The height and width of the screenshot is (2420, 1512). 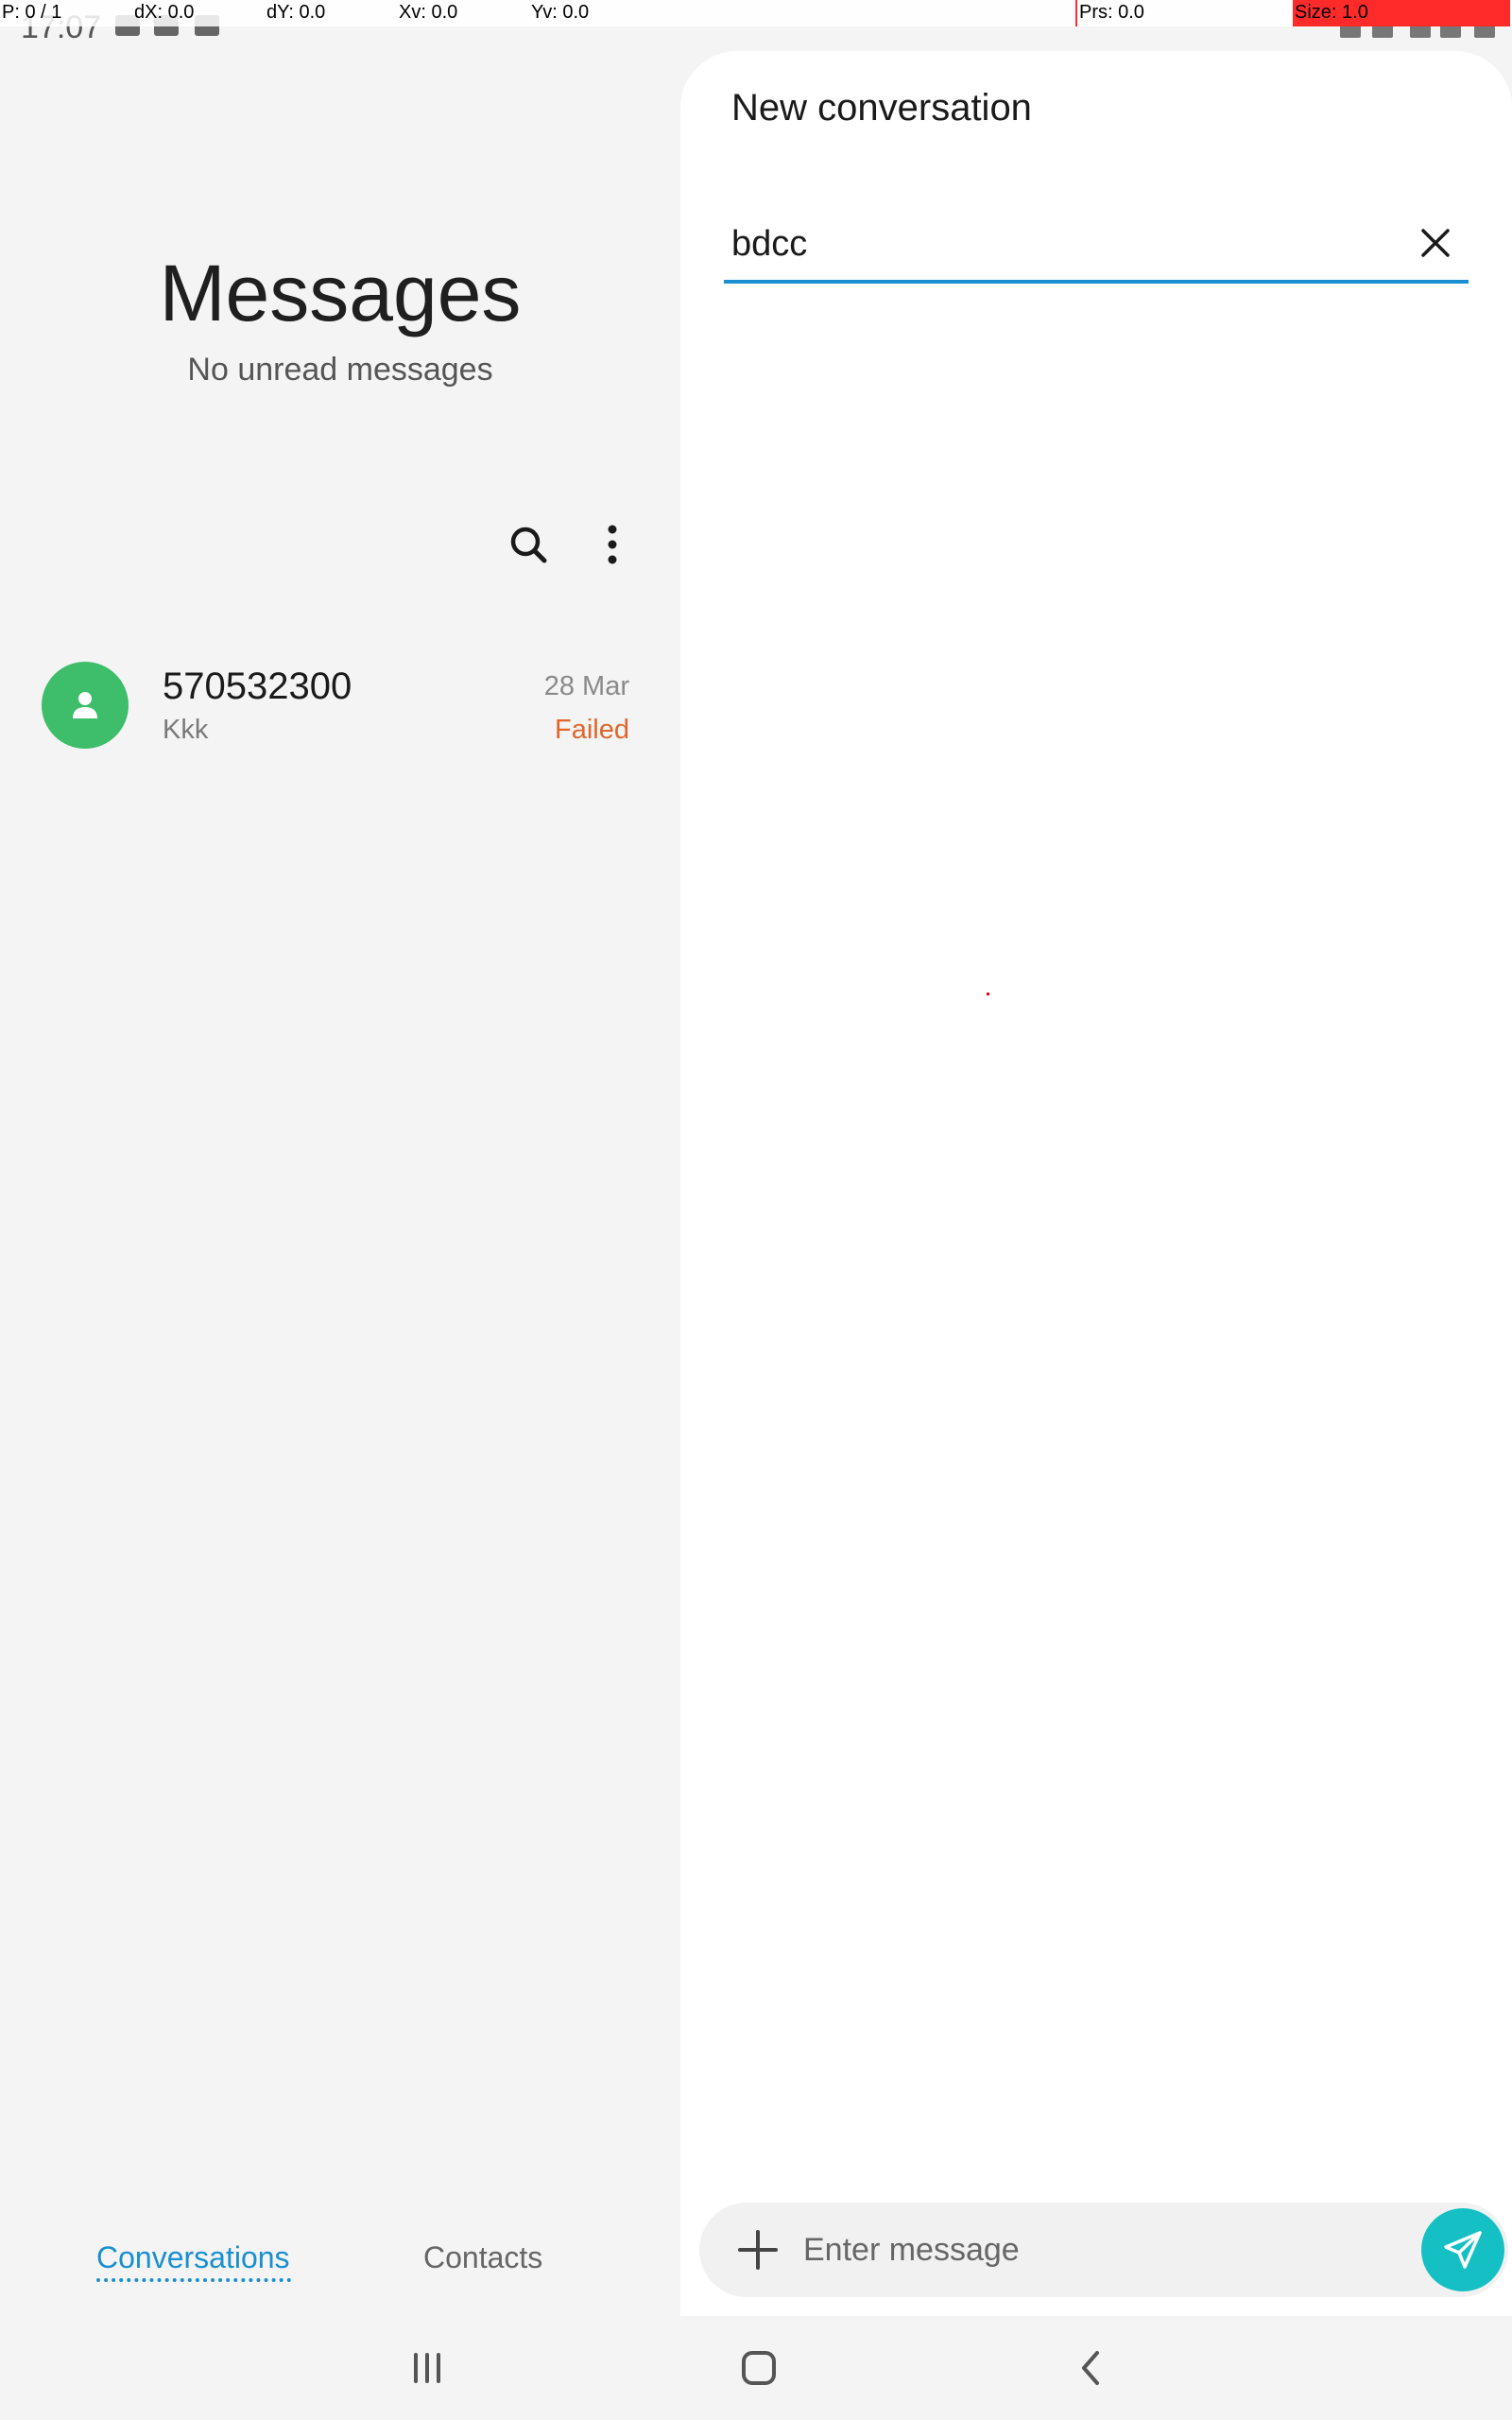 I want to click on tab-conversations: Conversations, so click(x=193, y=2257).